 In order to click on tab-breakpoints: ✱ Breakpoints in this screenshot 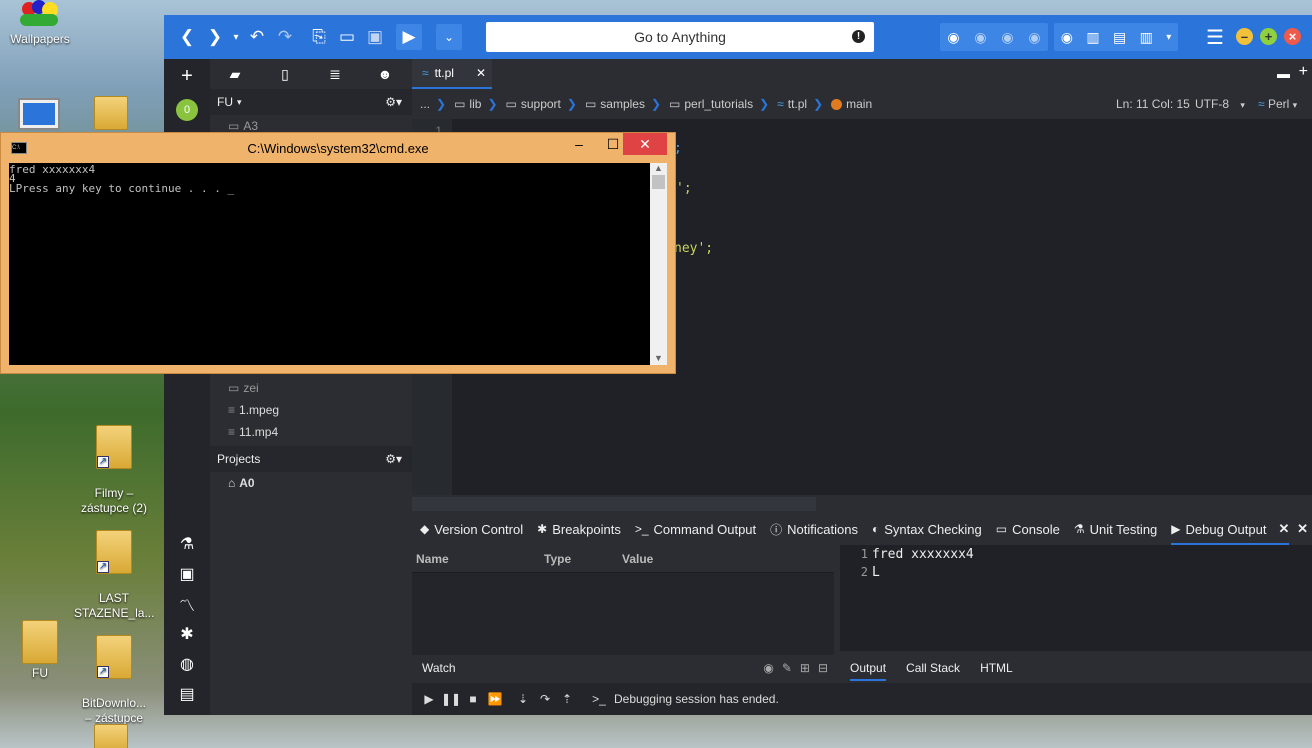, I will do `click(579, 529)`.